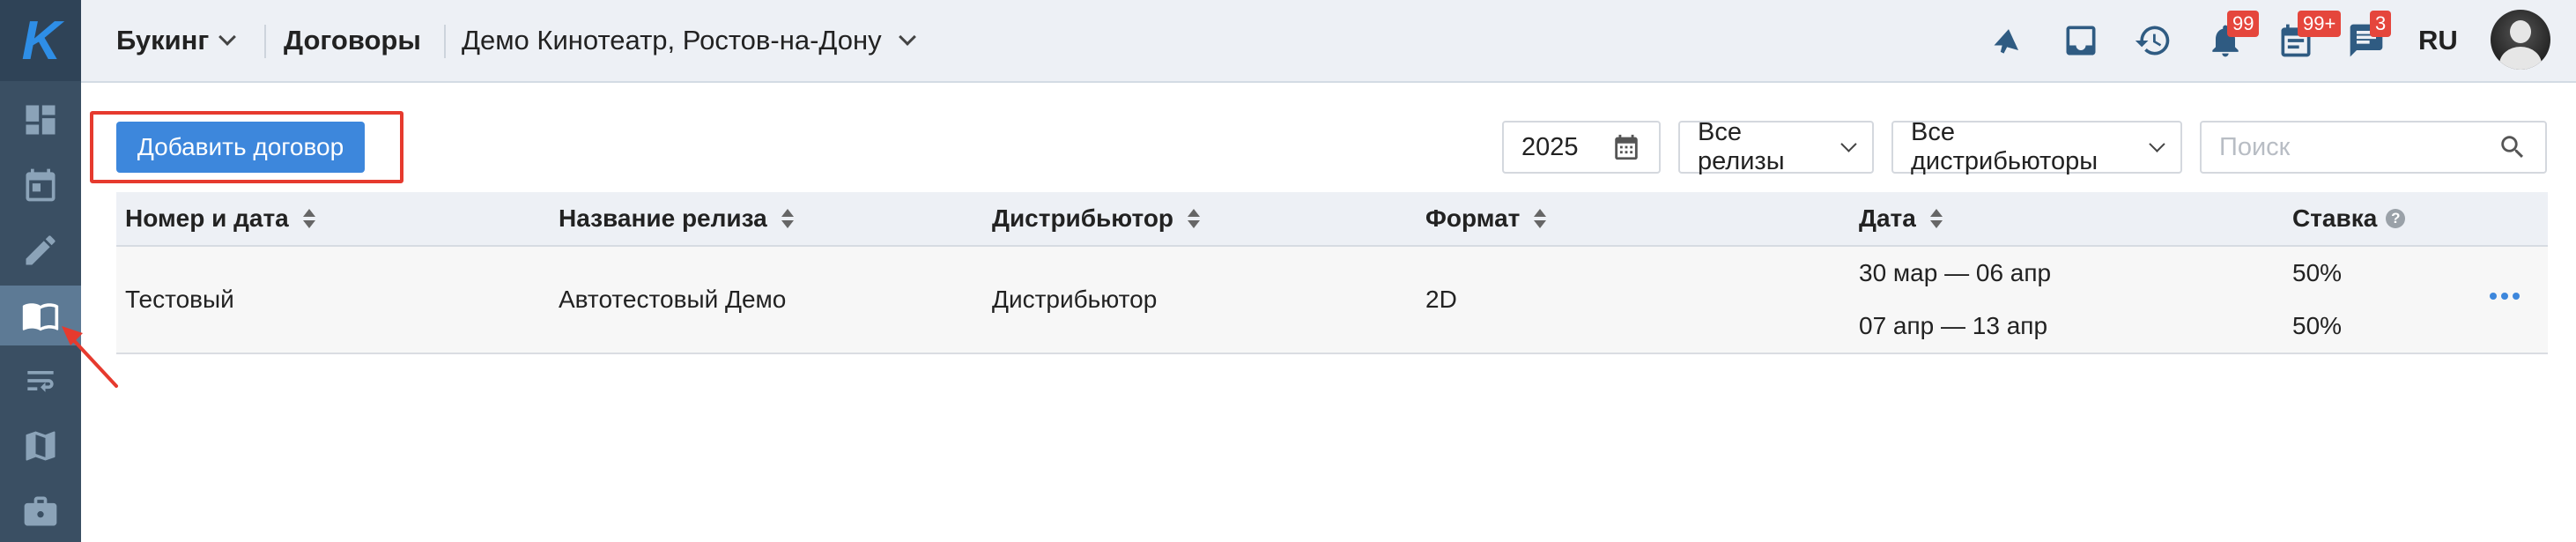 This screenshot has height=542, width=2576. Describe the element at coordinates (663, 218) in the screenshot. I see `column-label: Название релиза` at that location.